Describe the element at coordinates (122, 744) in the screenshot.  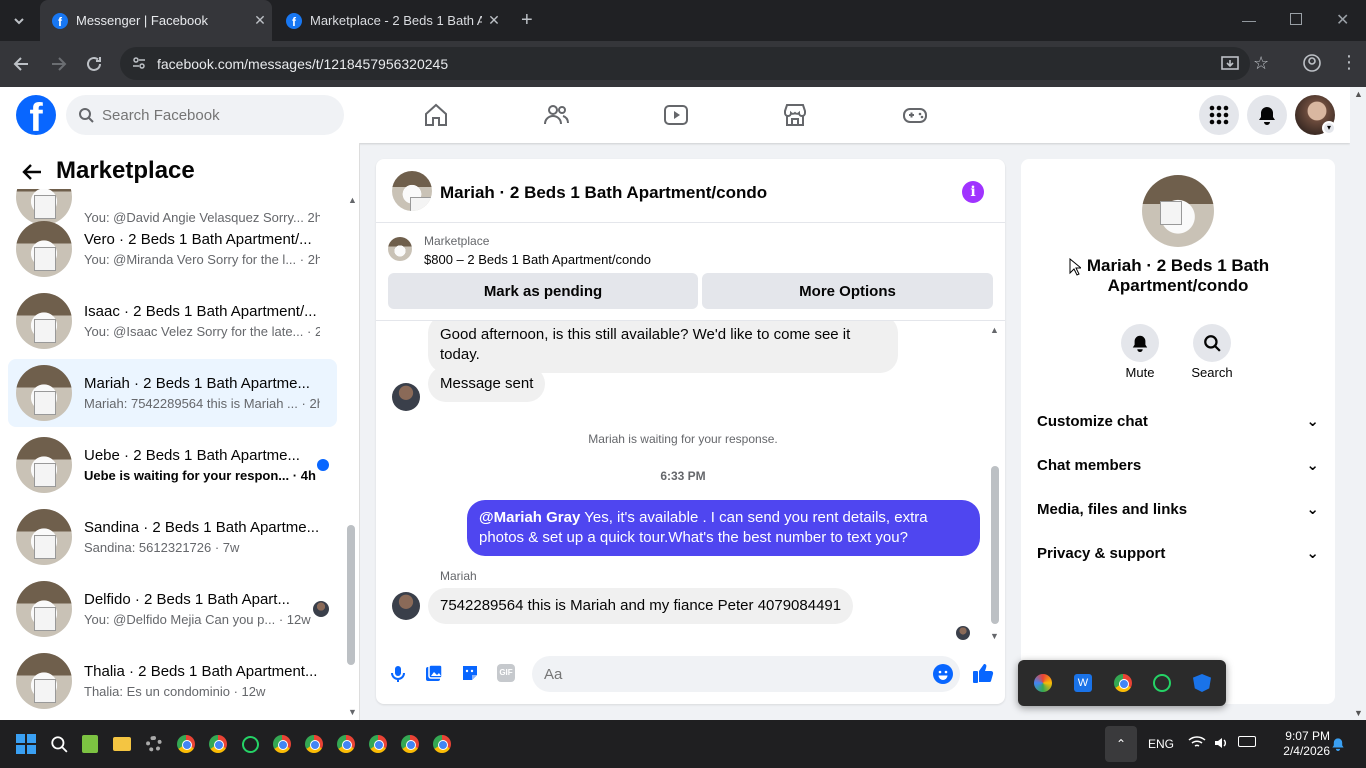
I see `file-explorer-icon` at that location.